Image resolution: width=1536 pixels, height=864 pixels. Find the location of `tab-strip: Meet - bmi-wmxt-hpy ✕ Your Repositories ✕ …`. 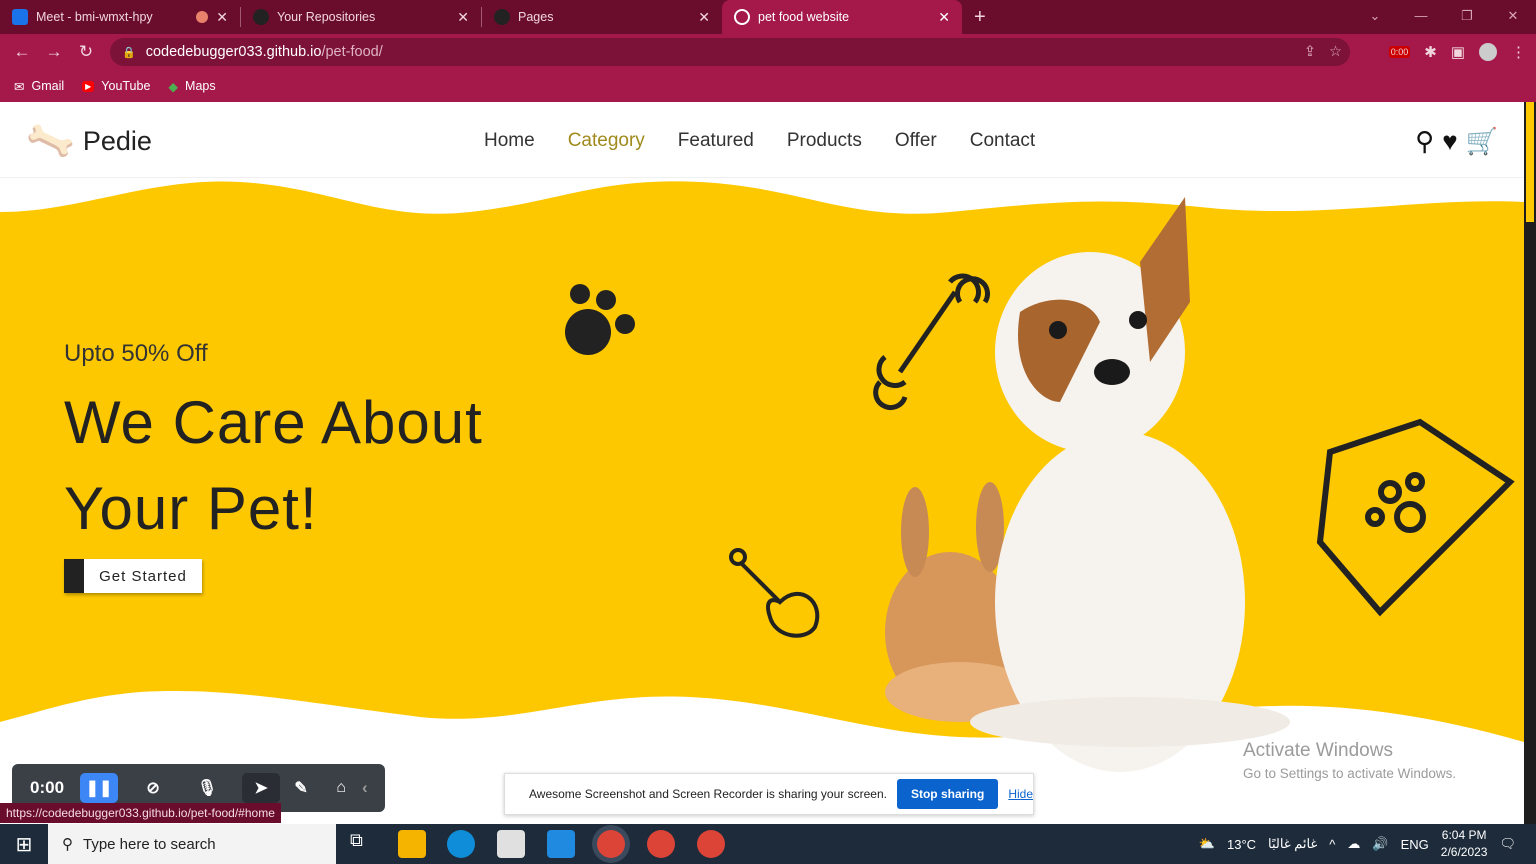

tab-strip: Meet - bmi-wmxt-hpy ✕ Your Repositories ✕ … is located at coordinates (768, 17).